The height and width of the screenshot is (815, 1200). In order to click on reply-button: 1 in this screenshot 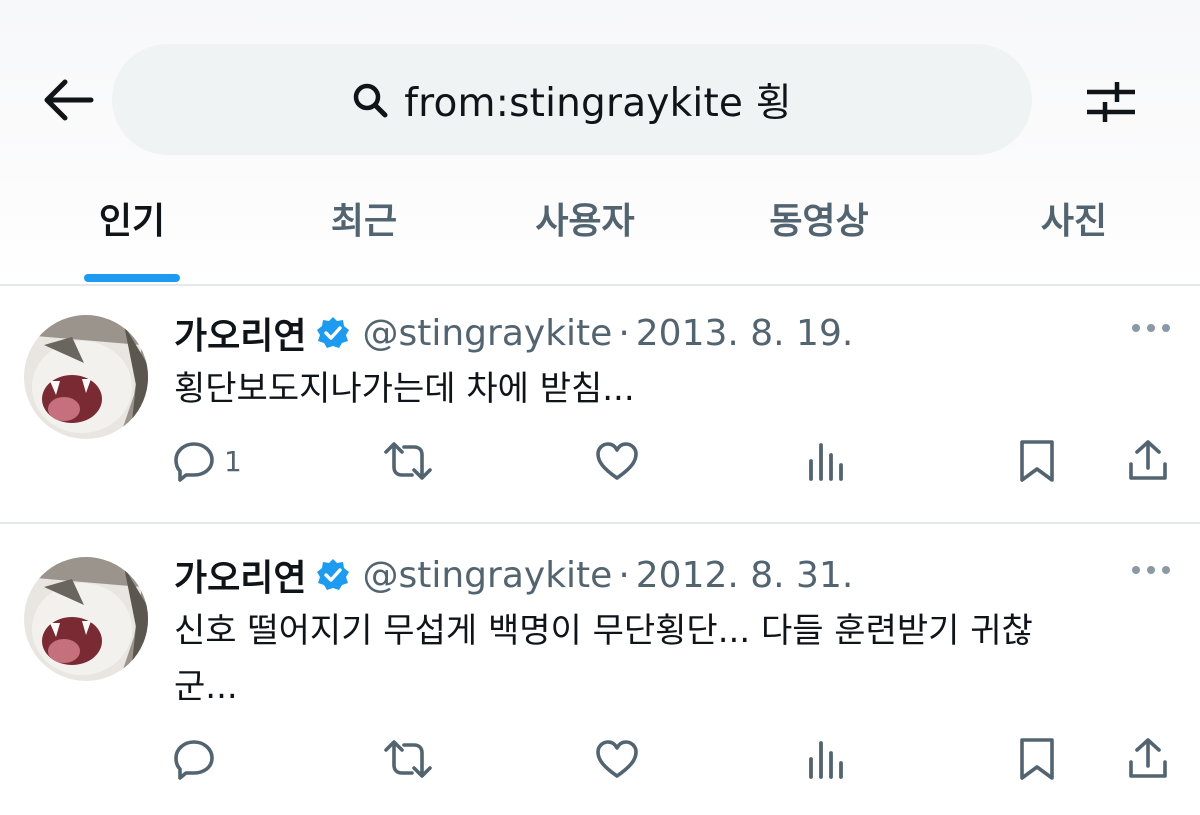, I will do `click(207, 461)`.